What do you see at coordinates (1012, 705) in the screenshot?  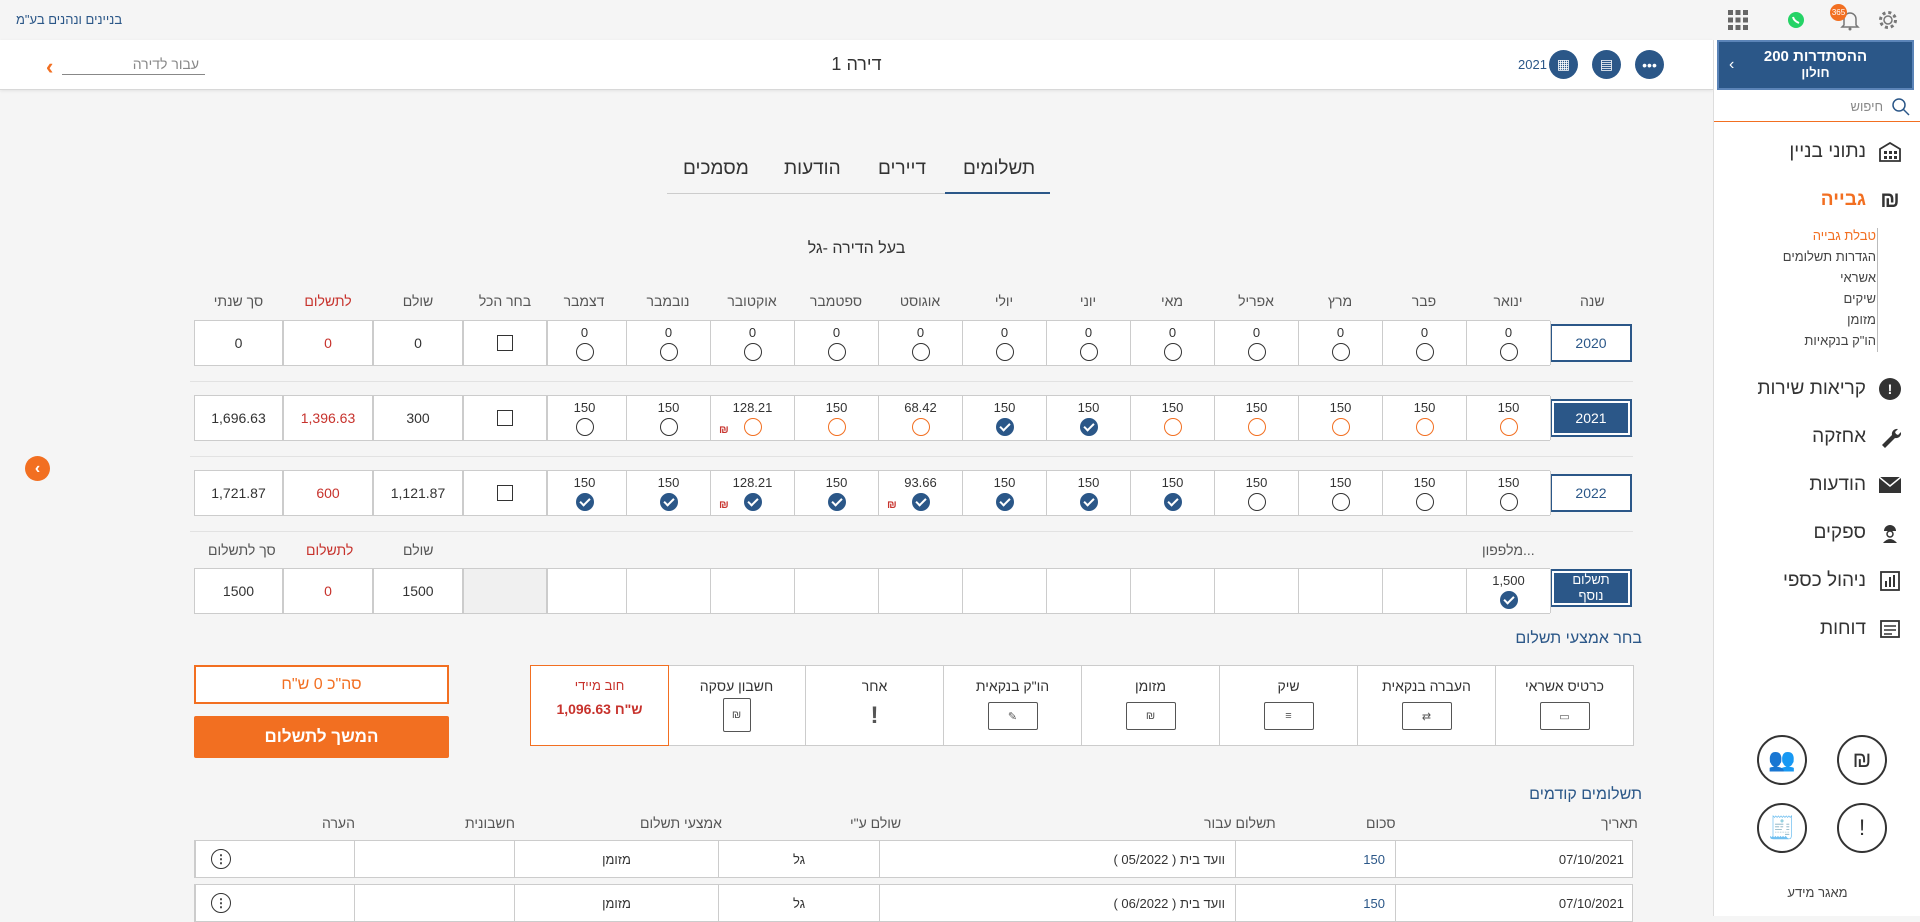 I see `payment-method-bank-standing-order: הו"ק בנקאית ✎` at bounding box center [1012, 705].